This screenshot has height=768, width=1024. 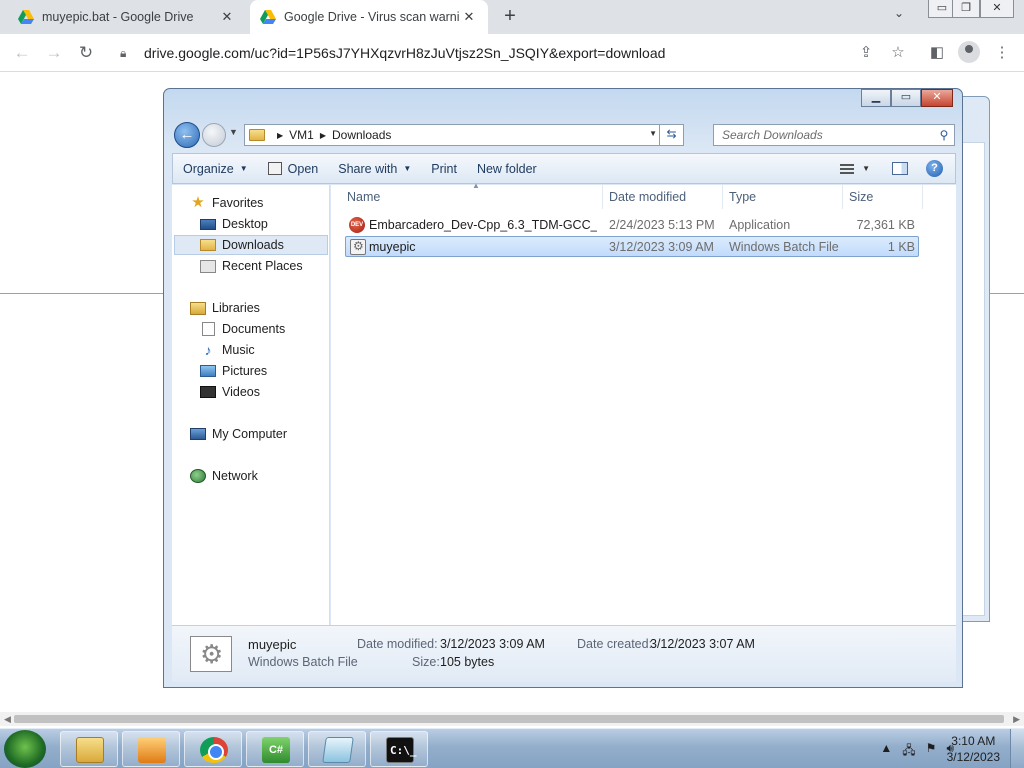 I want to click on taskbar-command-prompt: C:\_, so click(x=399, y=749).